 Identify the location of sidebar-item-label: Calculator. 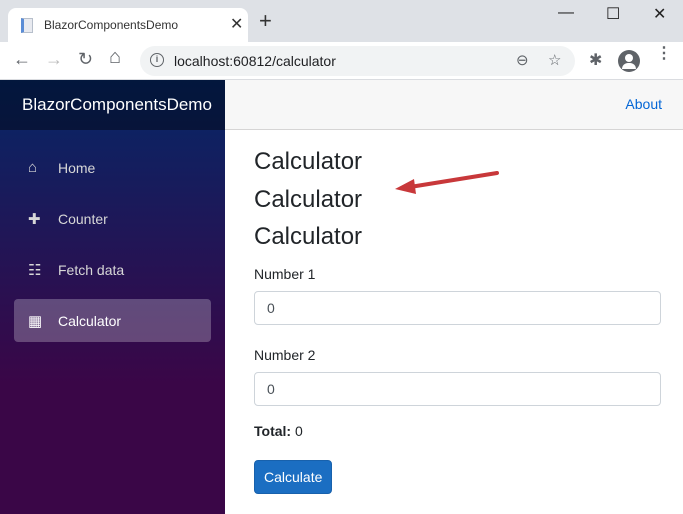
(90, 320).